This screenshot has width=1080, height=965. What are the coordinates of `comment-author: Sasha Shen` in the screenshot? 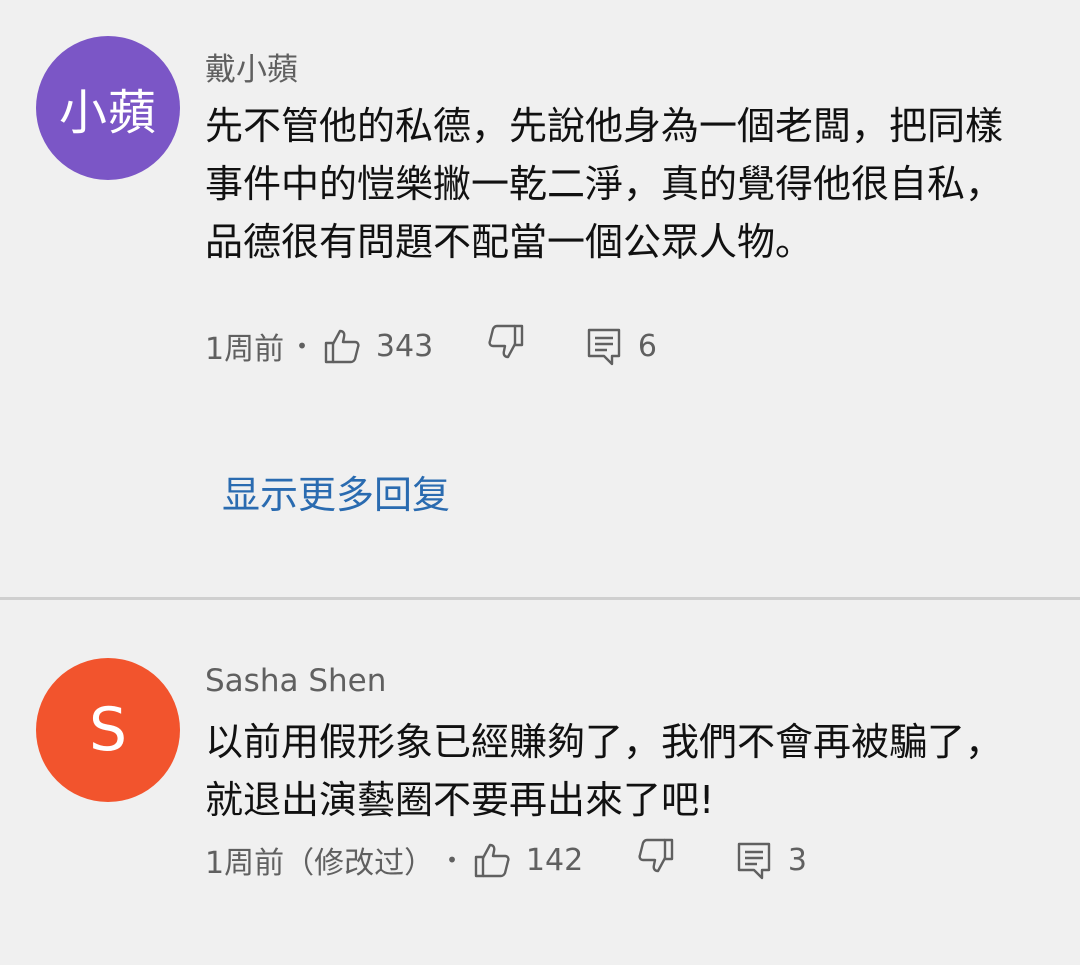 It's located at (295, 681).